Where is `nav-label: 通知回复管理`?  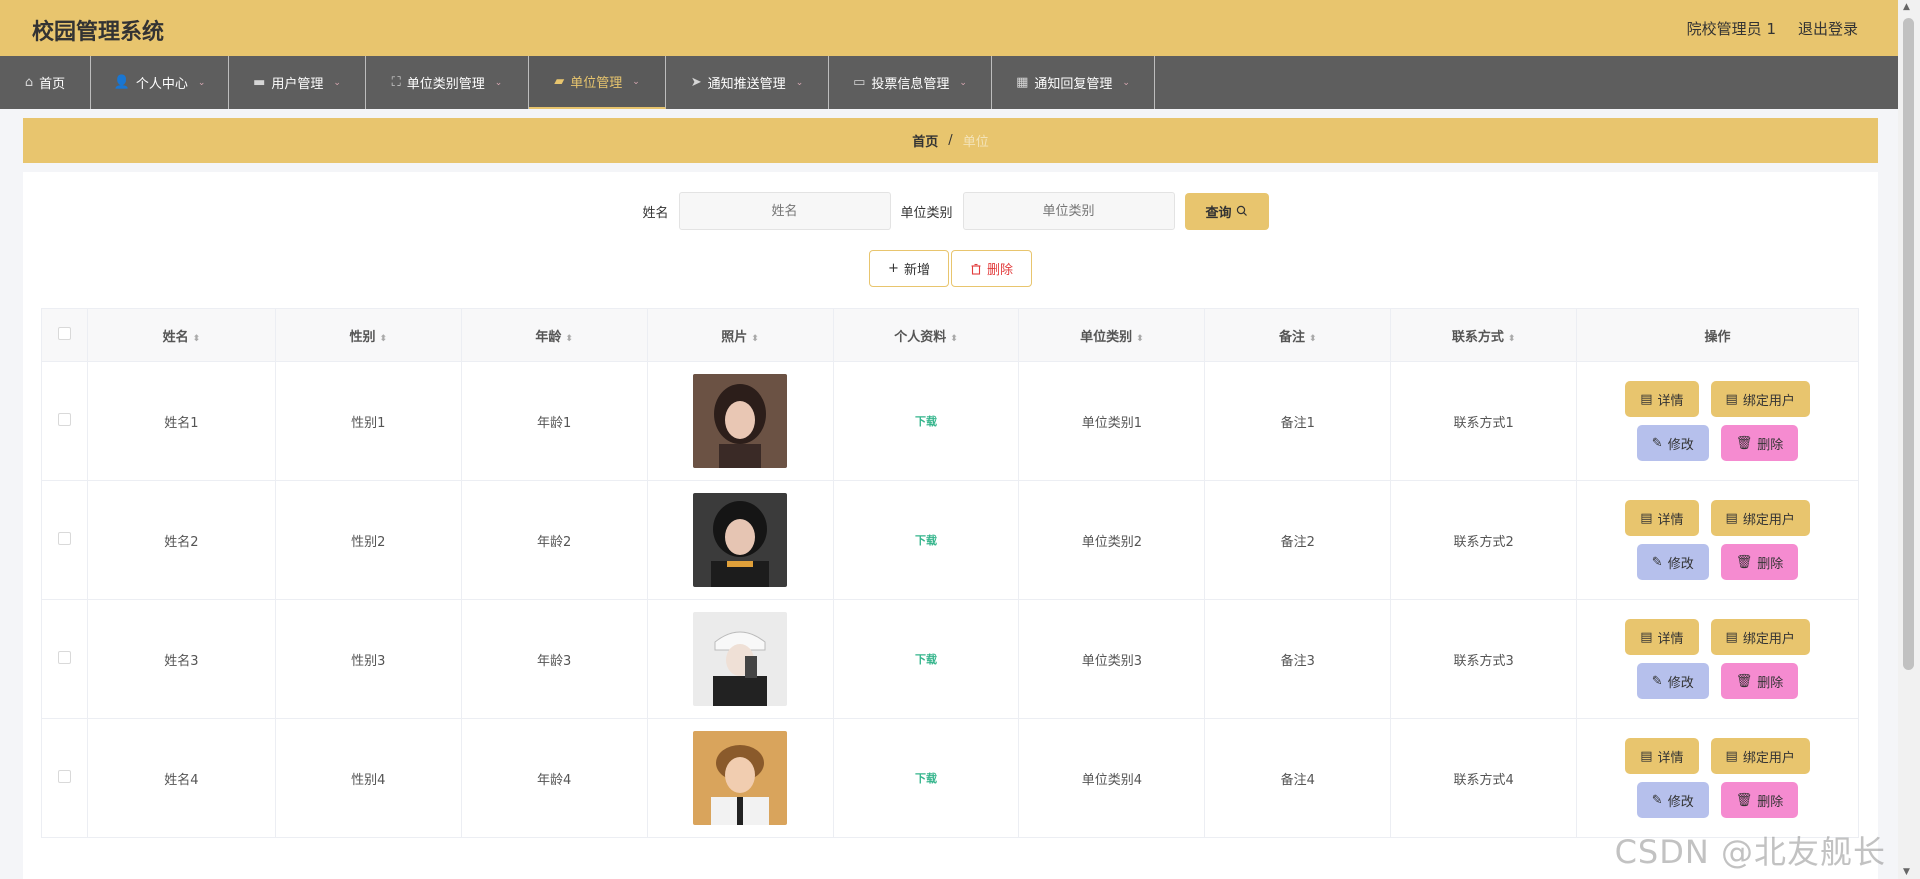
nav-label: 通知回复管理 is located at coordinates (1073, 84).